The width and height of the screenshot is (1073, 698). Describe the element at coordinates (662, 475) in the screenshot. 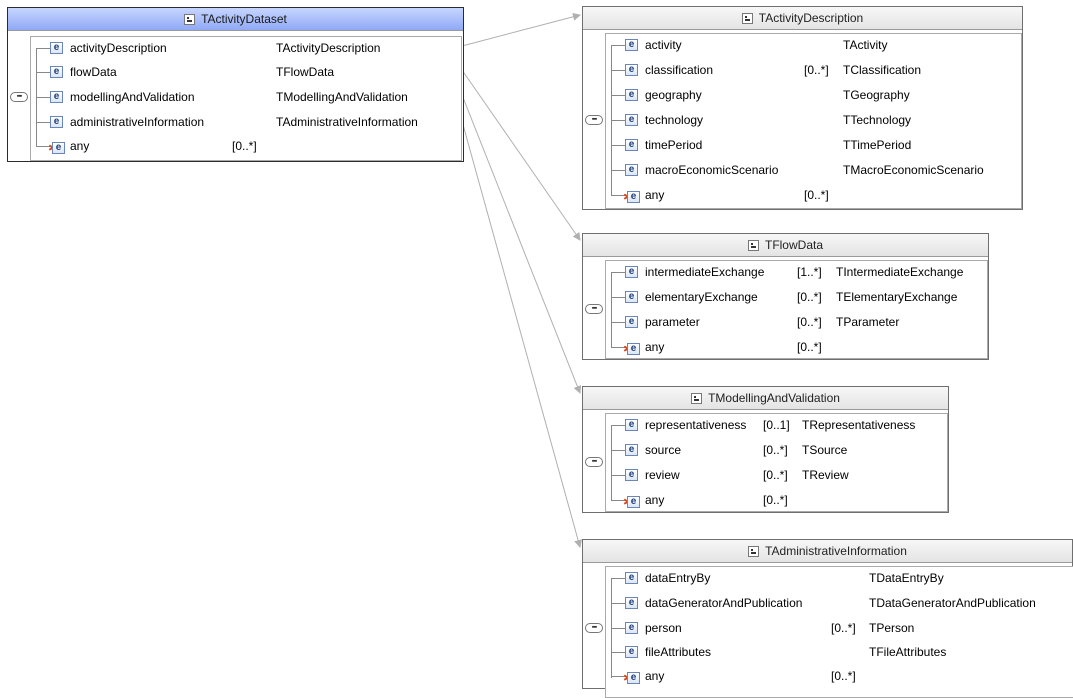

I see `element-name: review` at that location.